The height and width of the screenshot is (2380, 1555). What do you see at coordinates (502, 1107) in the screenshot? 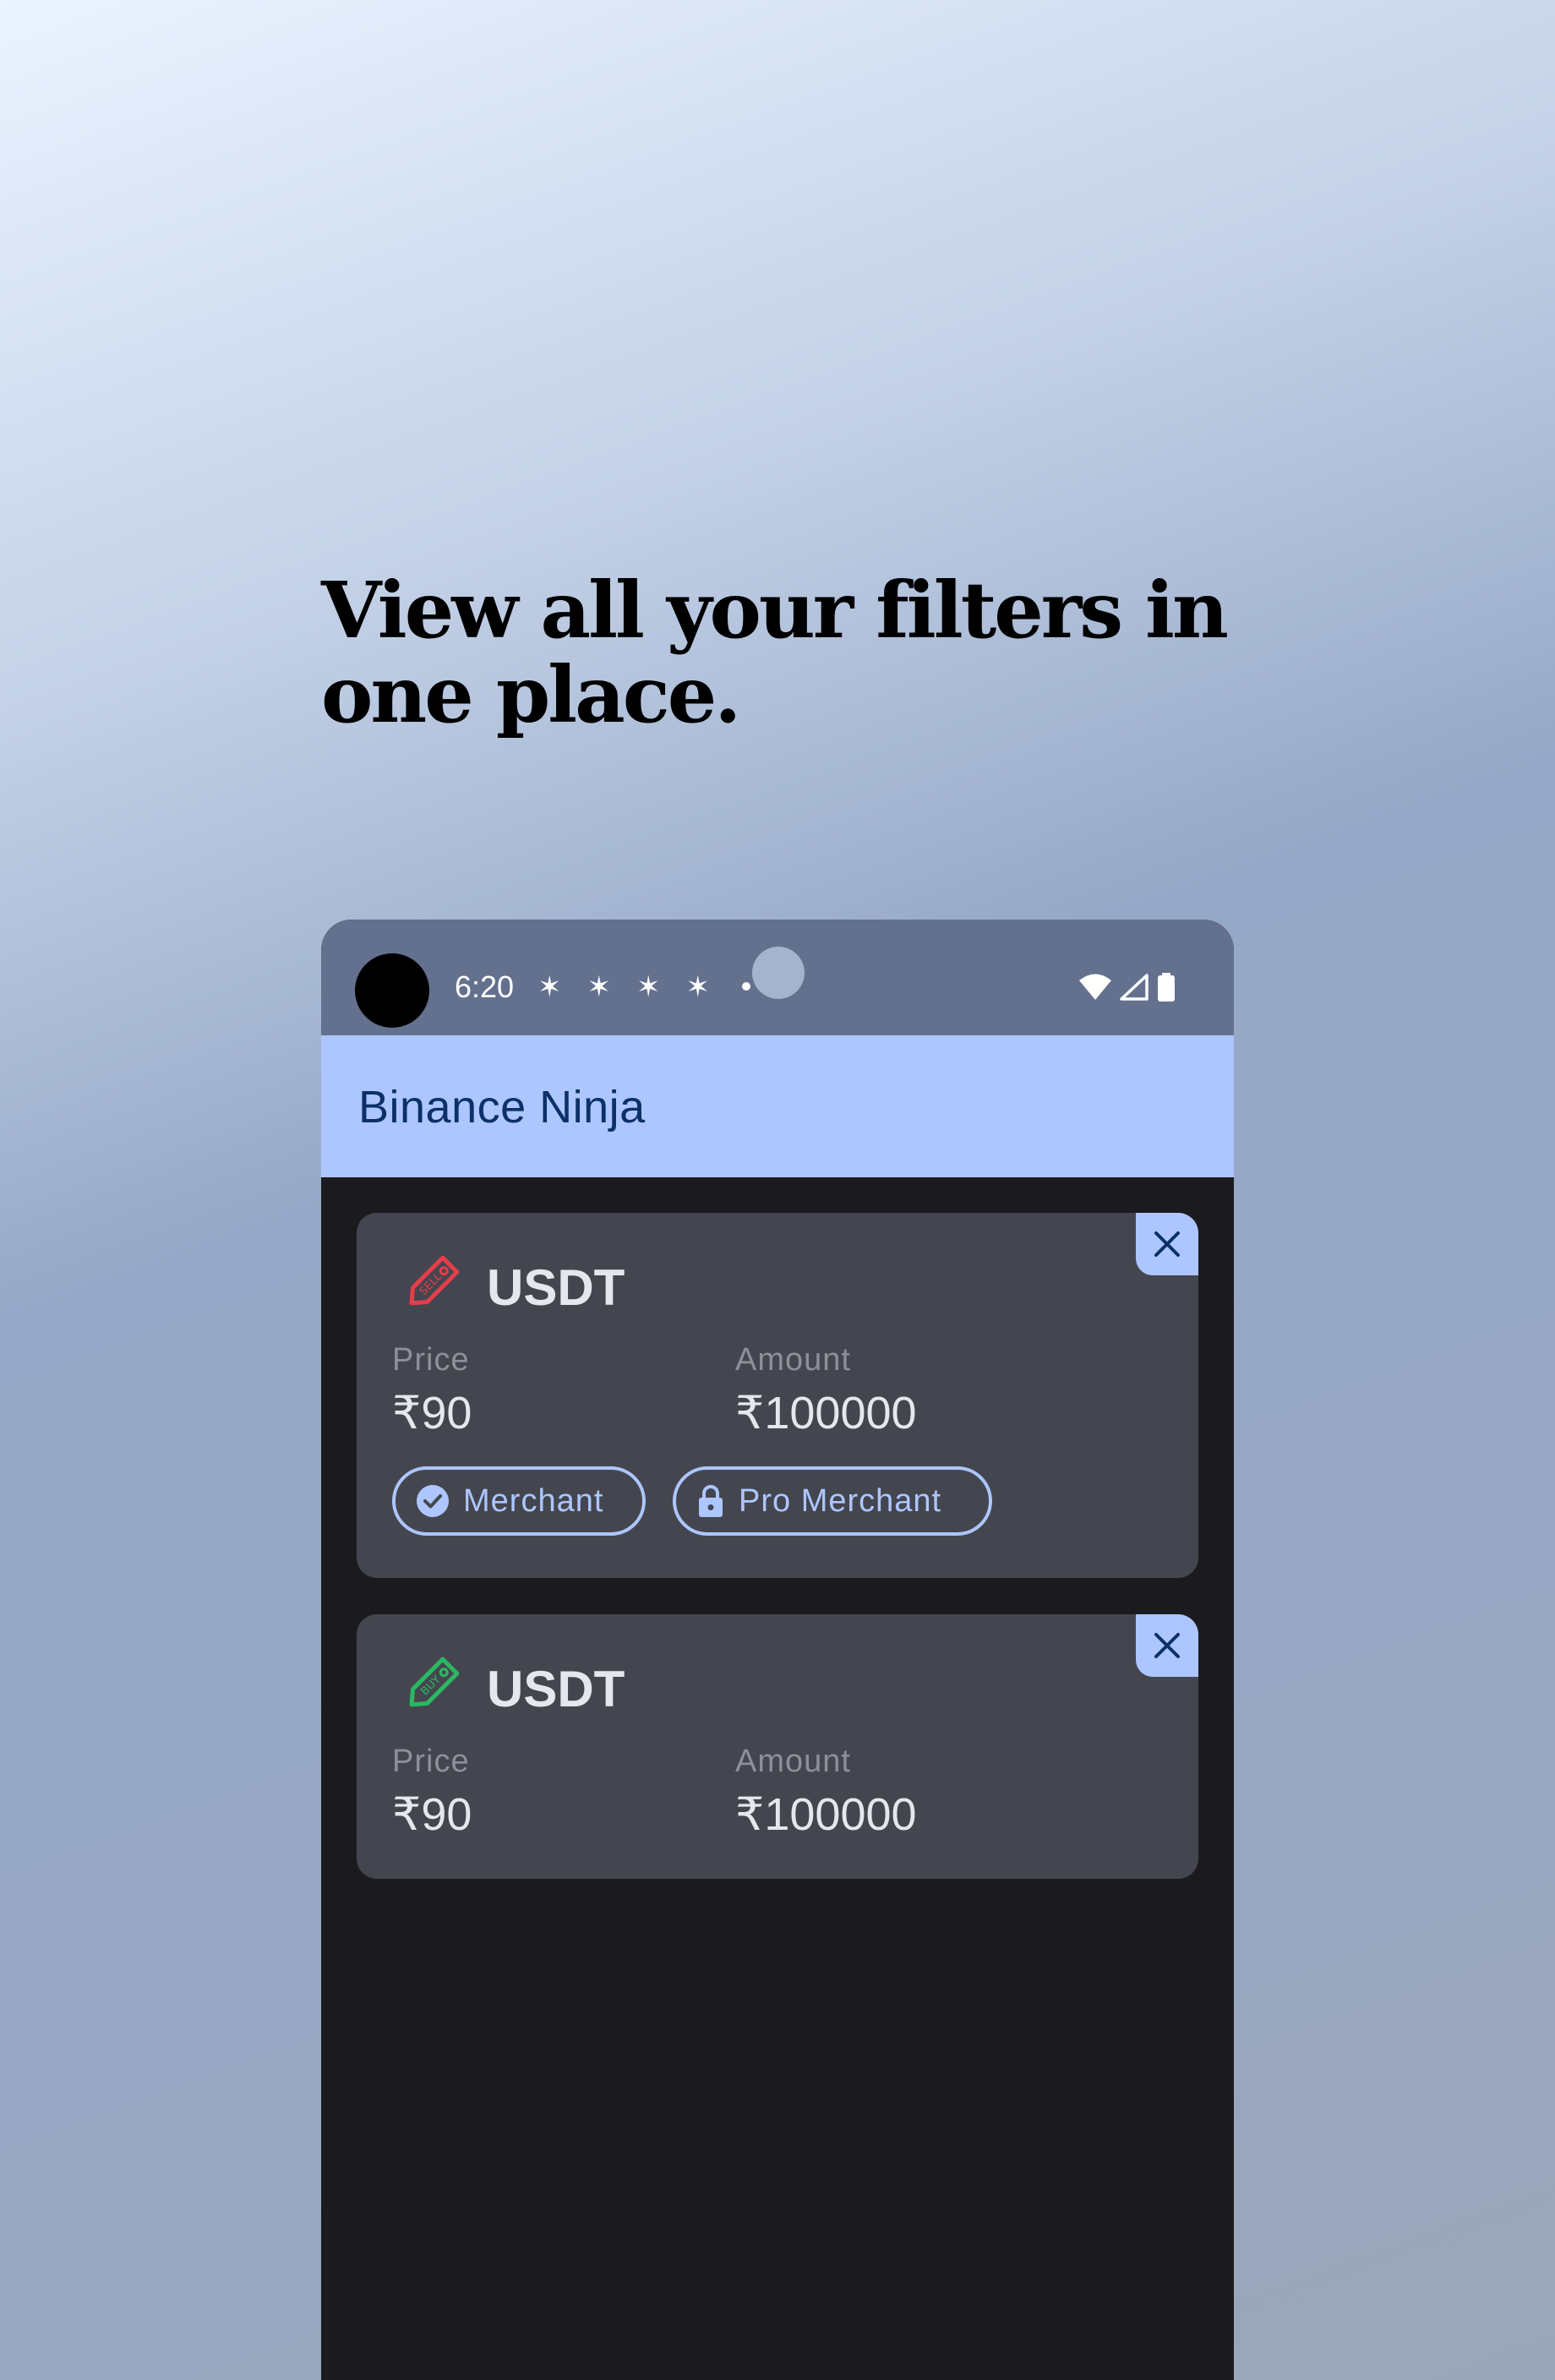
I see `app-title: Binance Ninja` at bounding box center [502, 1107].